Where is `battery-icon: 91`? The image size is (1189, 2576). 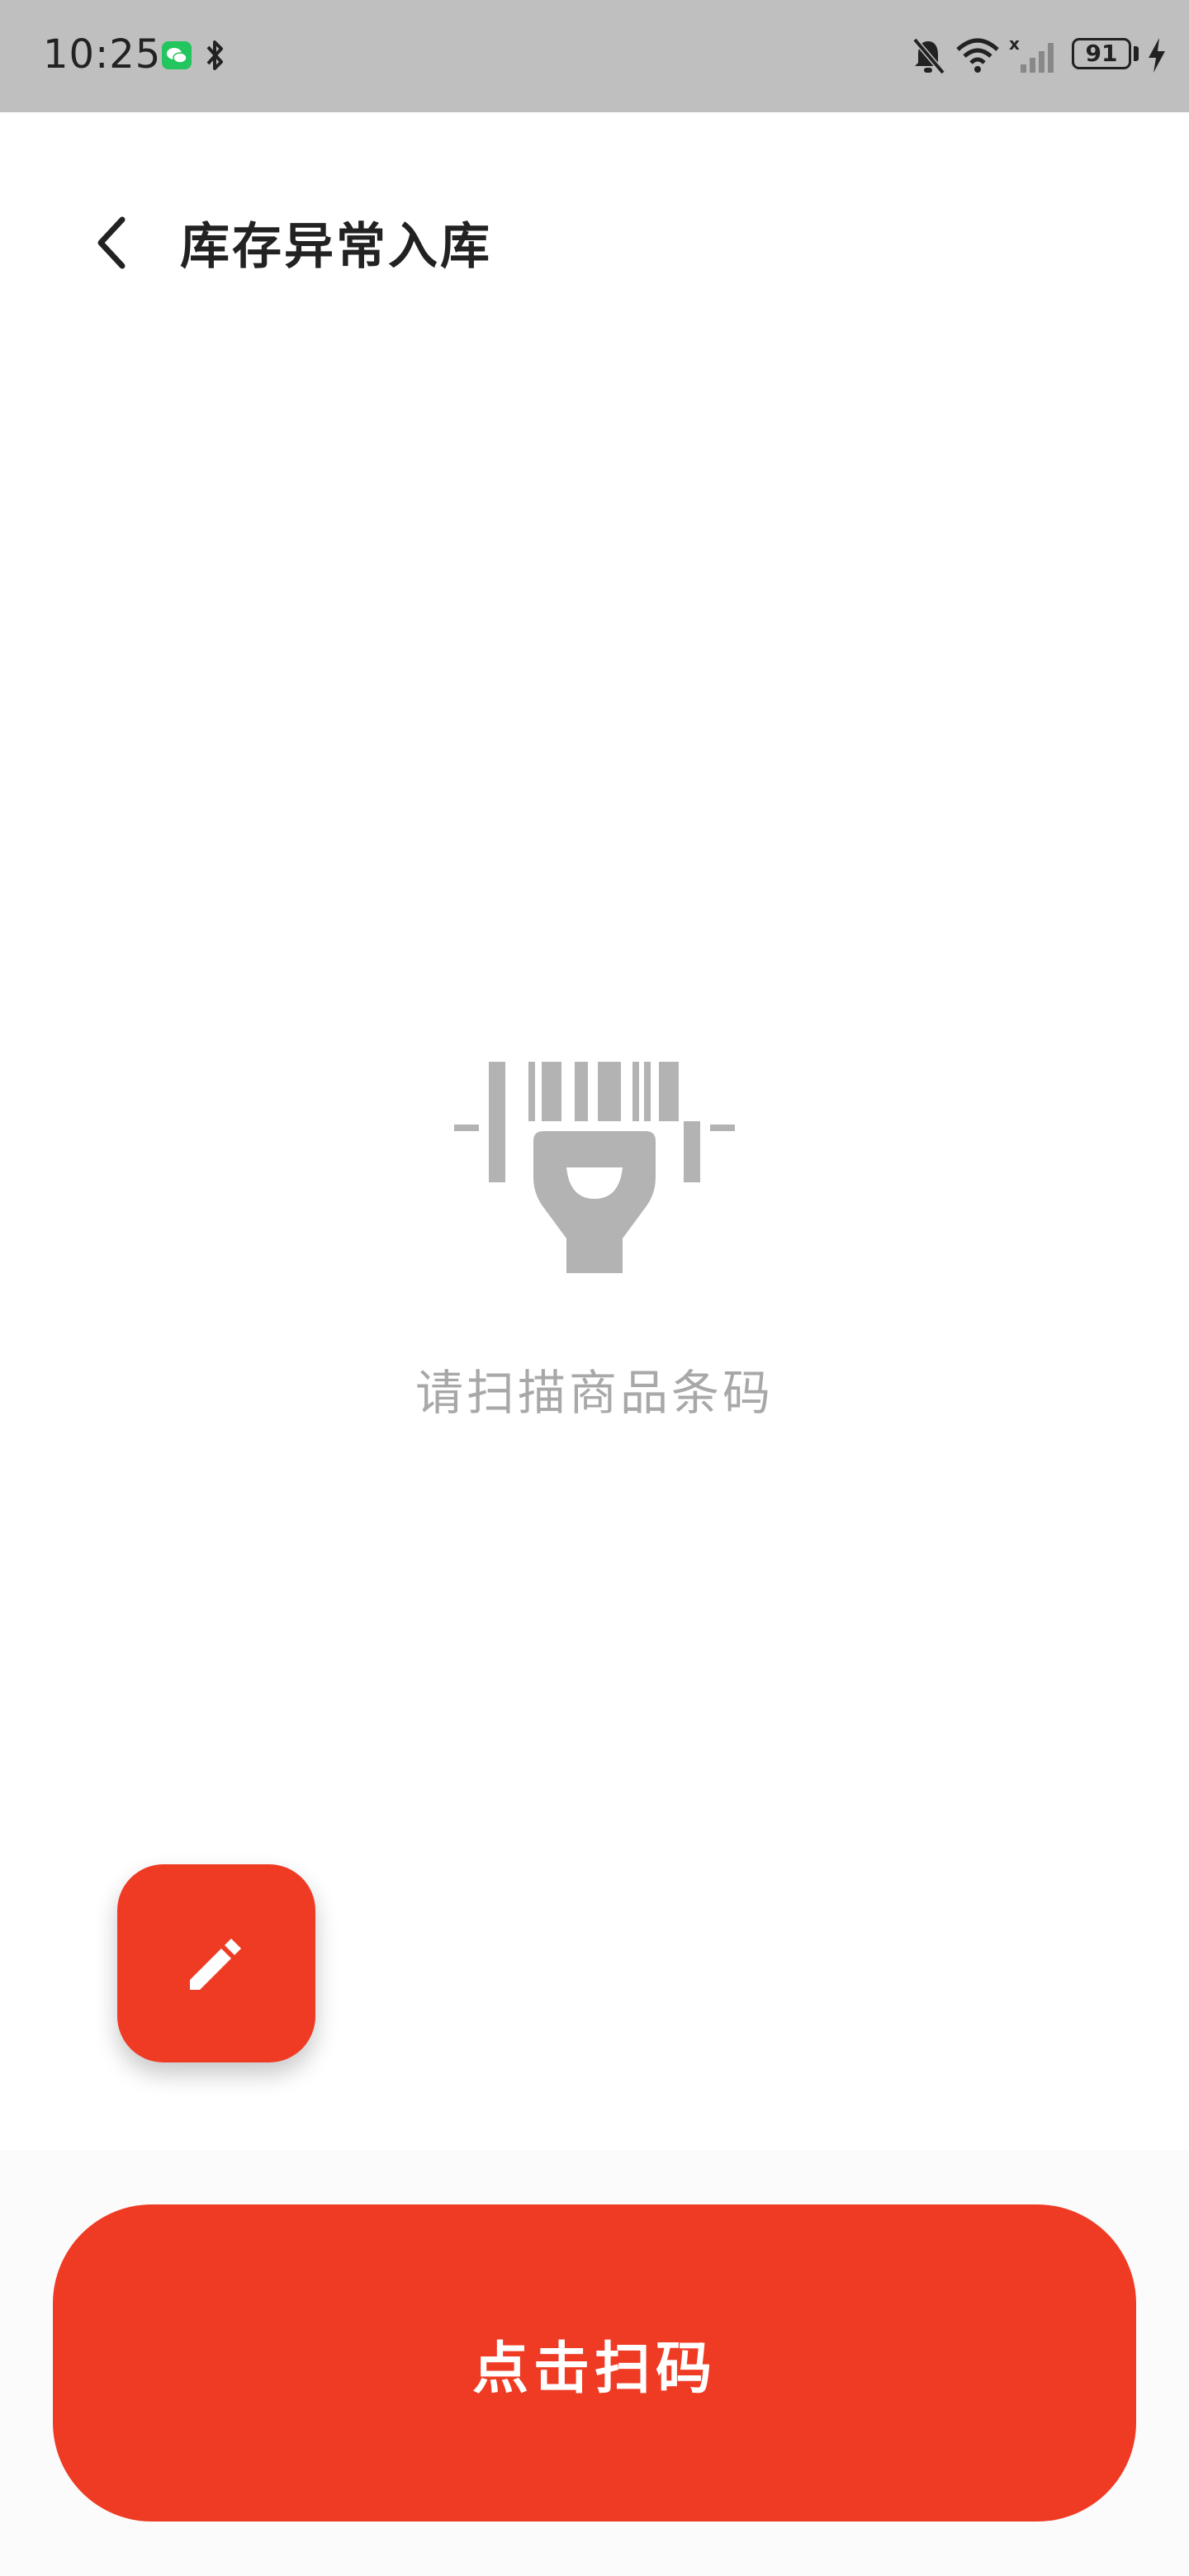
battery-icon: 91 is located at coordinates (1101, 53).